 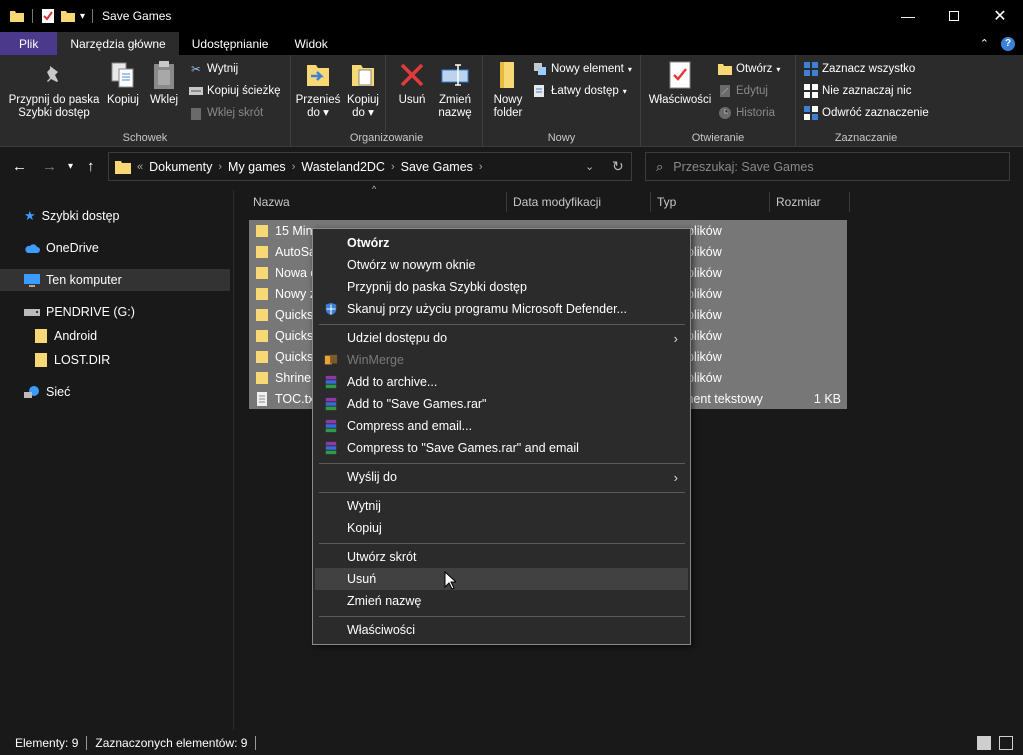 I want to click on details-view-icon, so click(x=984, y=743).